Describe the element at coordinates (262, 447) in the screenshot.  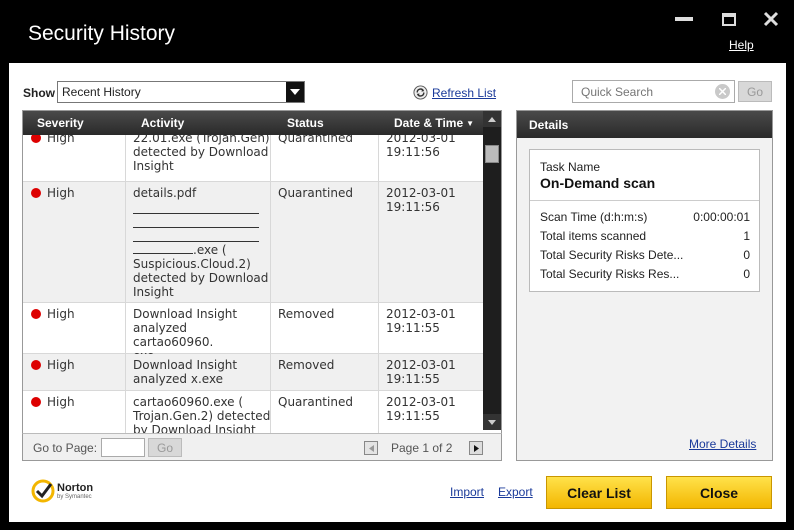
I see `pagination-bar: Go to Page: Go Page 1 of 2` at that location.